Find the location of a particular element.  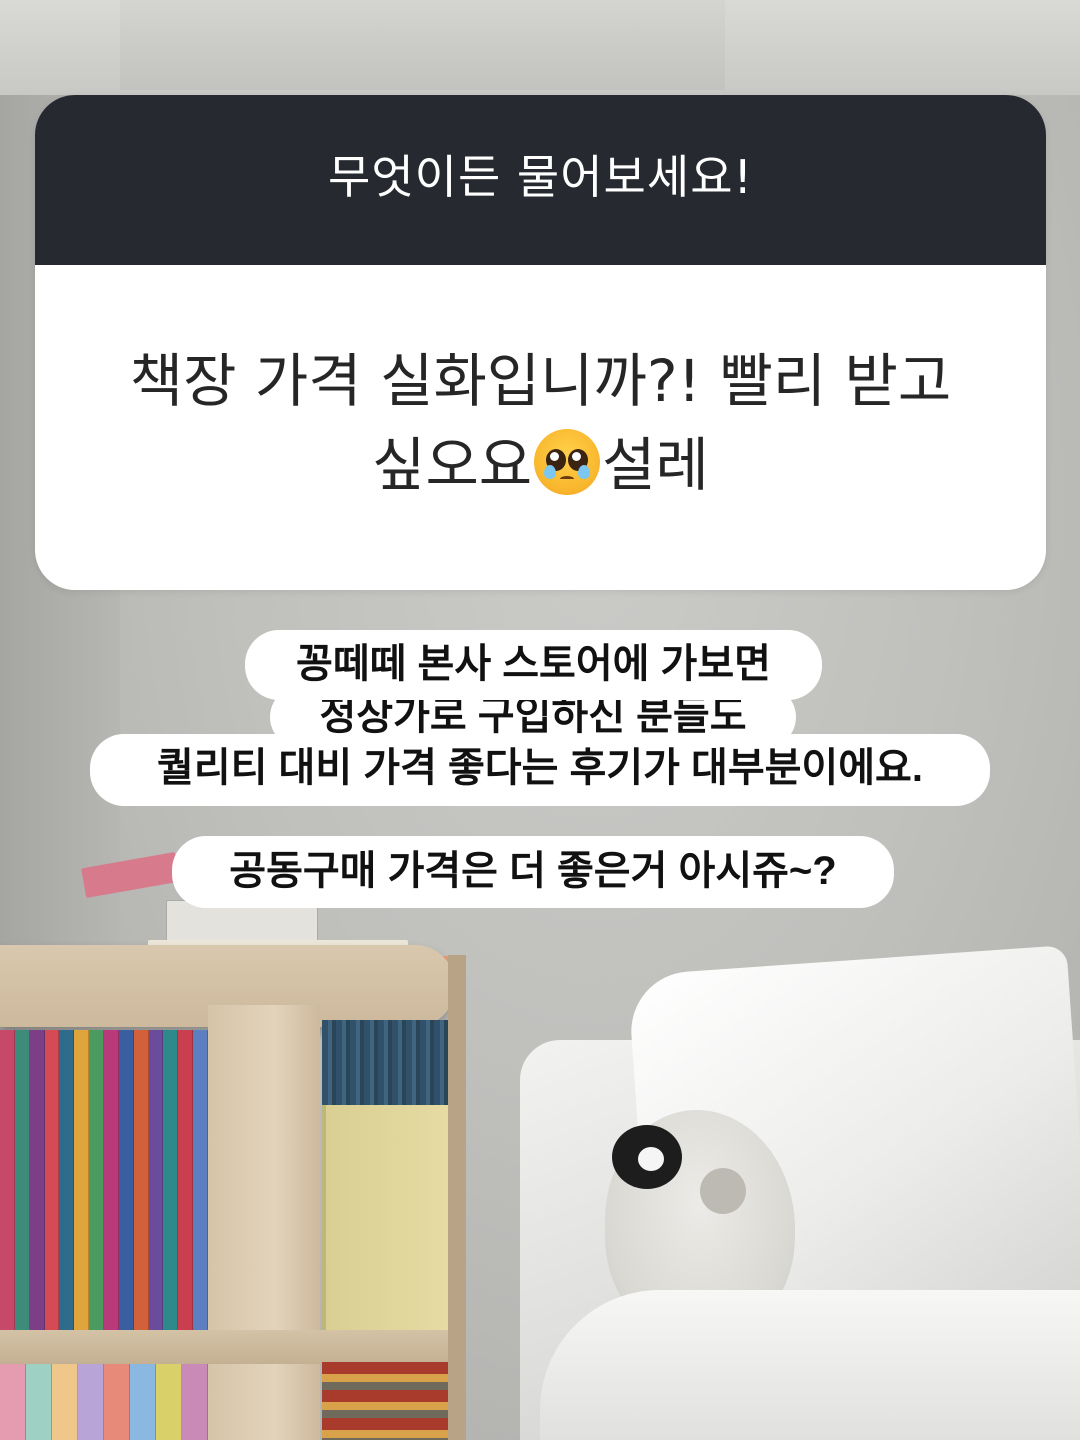

blanket is located at coordinates (810, 1365).